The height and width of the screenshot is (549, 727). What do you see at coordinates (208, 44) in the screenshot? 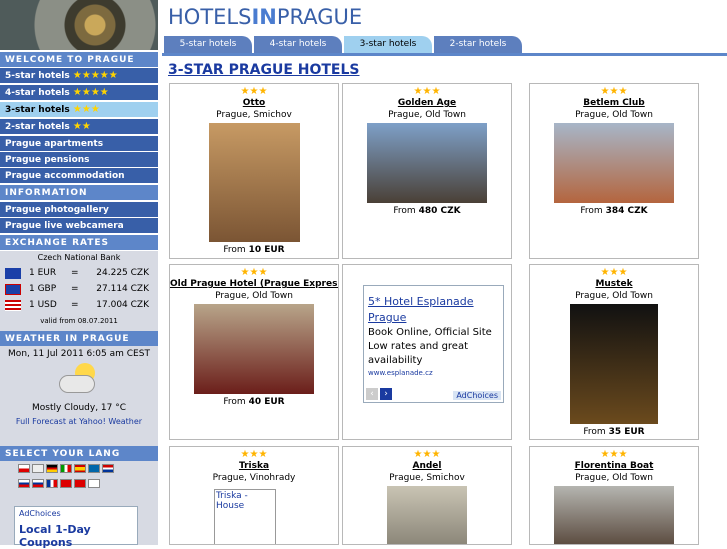
I see `tab-5star: 5-star hotels` at bounding box center [208, 44].